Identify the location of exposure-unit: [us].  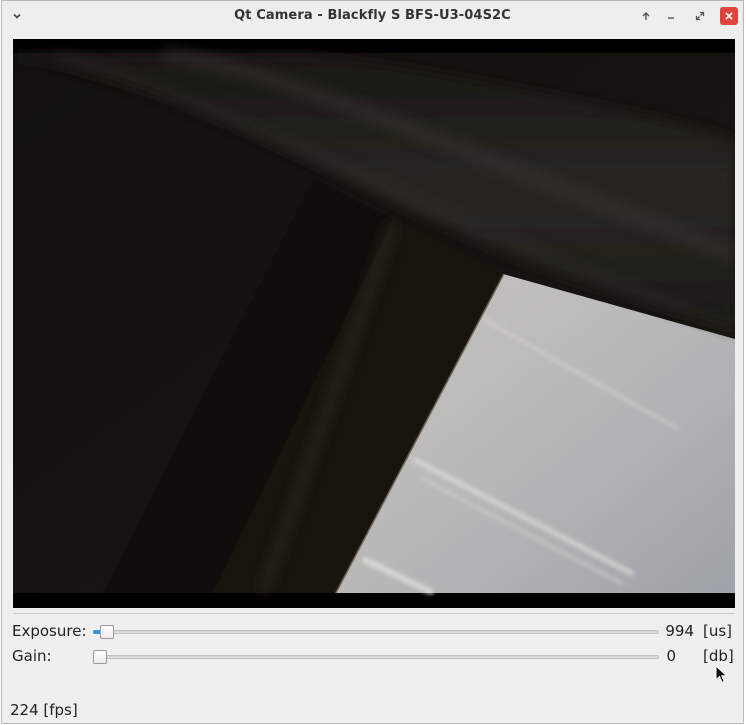
(718, 631).